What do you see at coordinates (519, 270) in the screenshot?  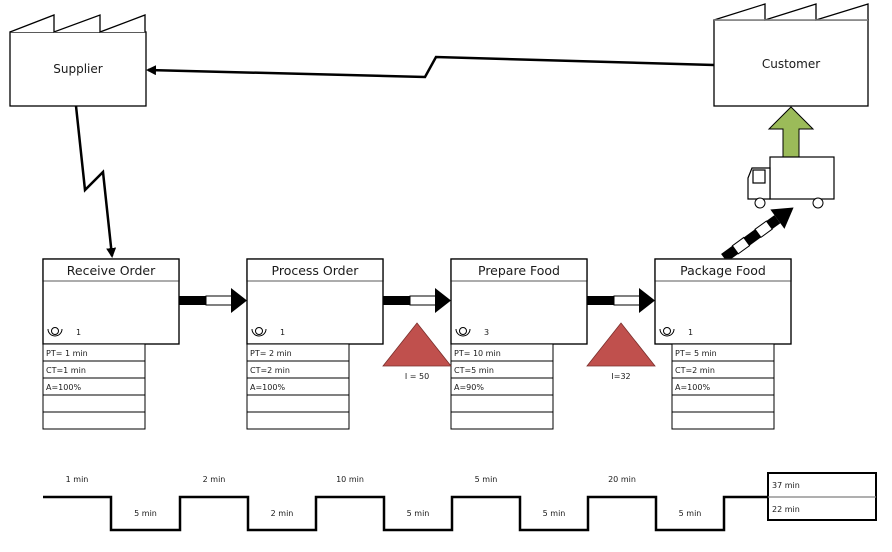 I see `process-title: Prepare Food` at bounding box center [519, 270].